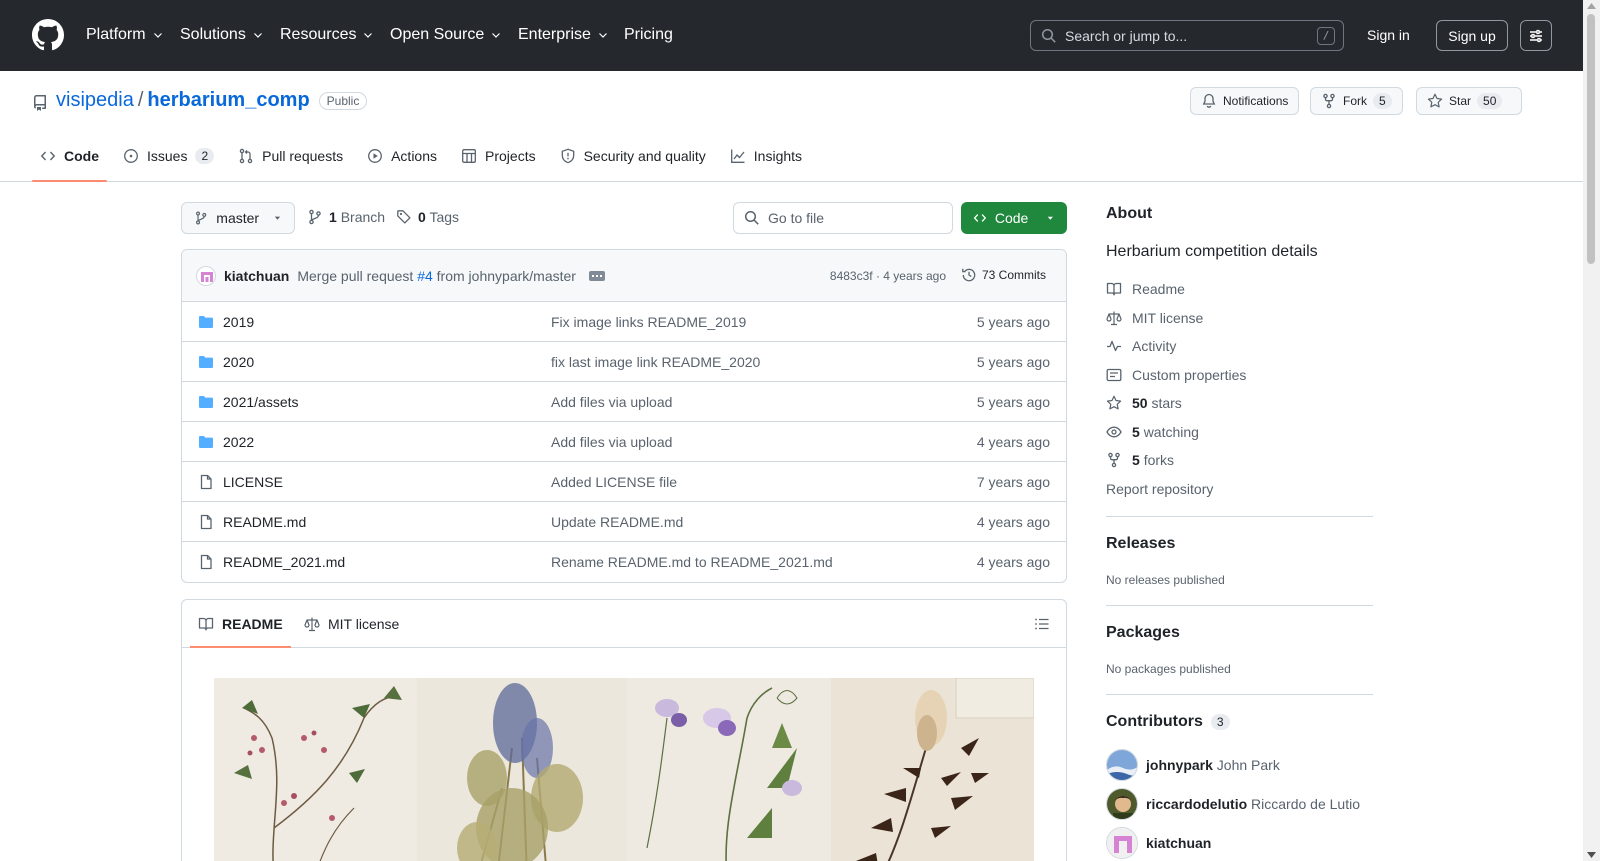  I want to click on expand-commit-button, so click(596, 275).